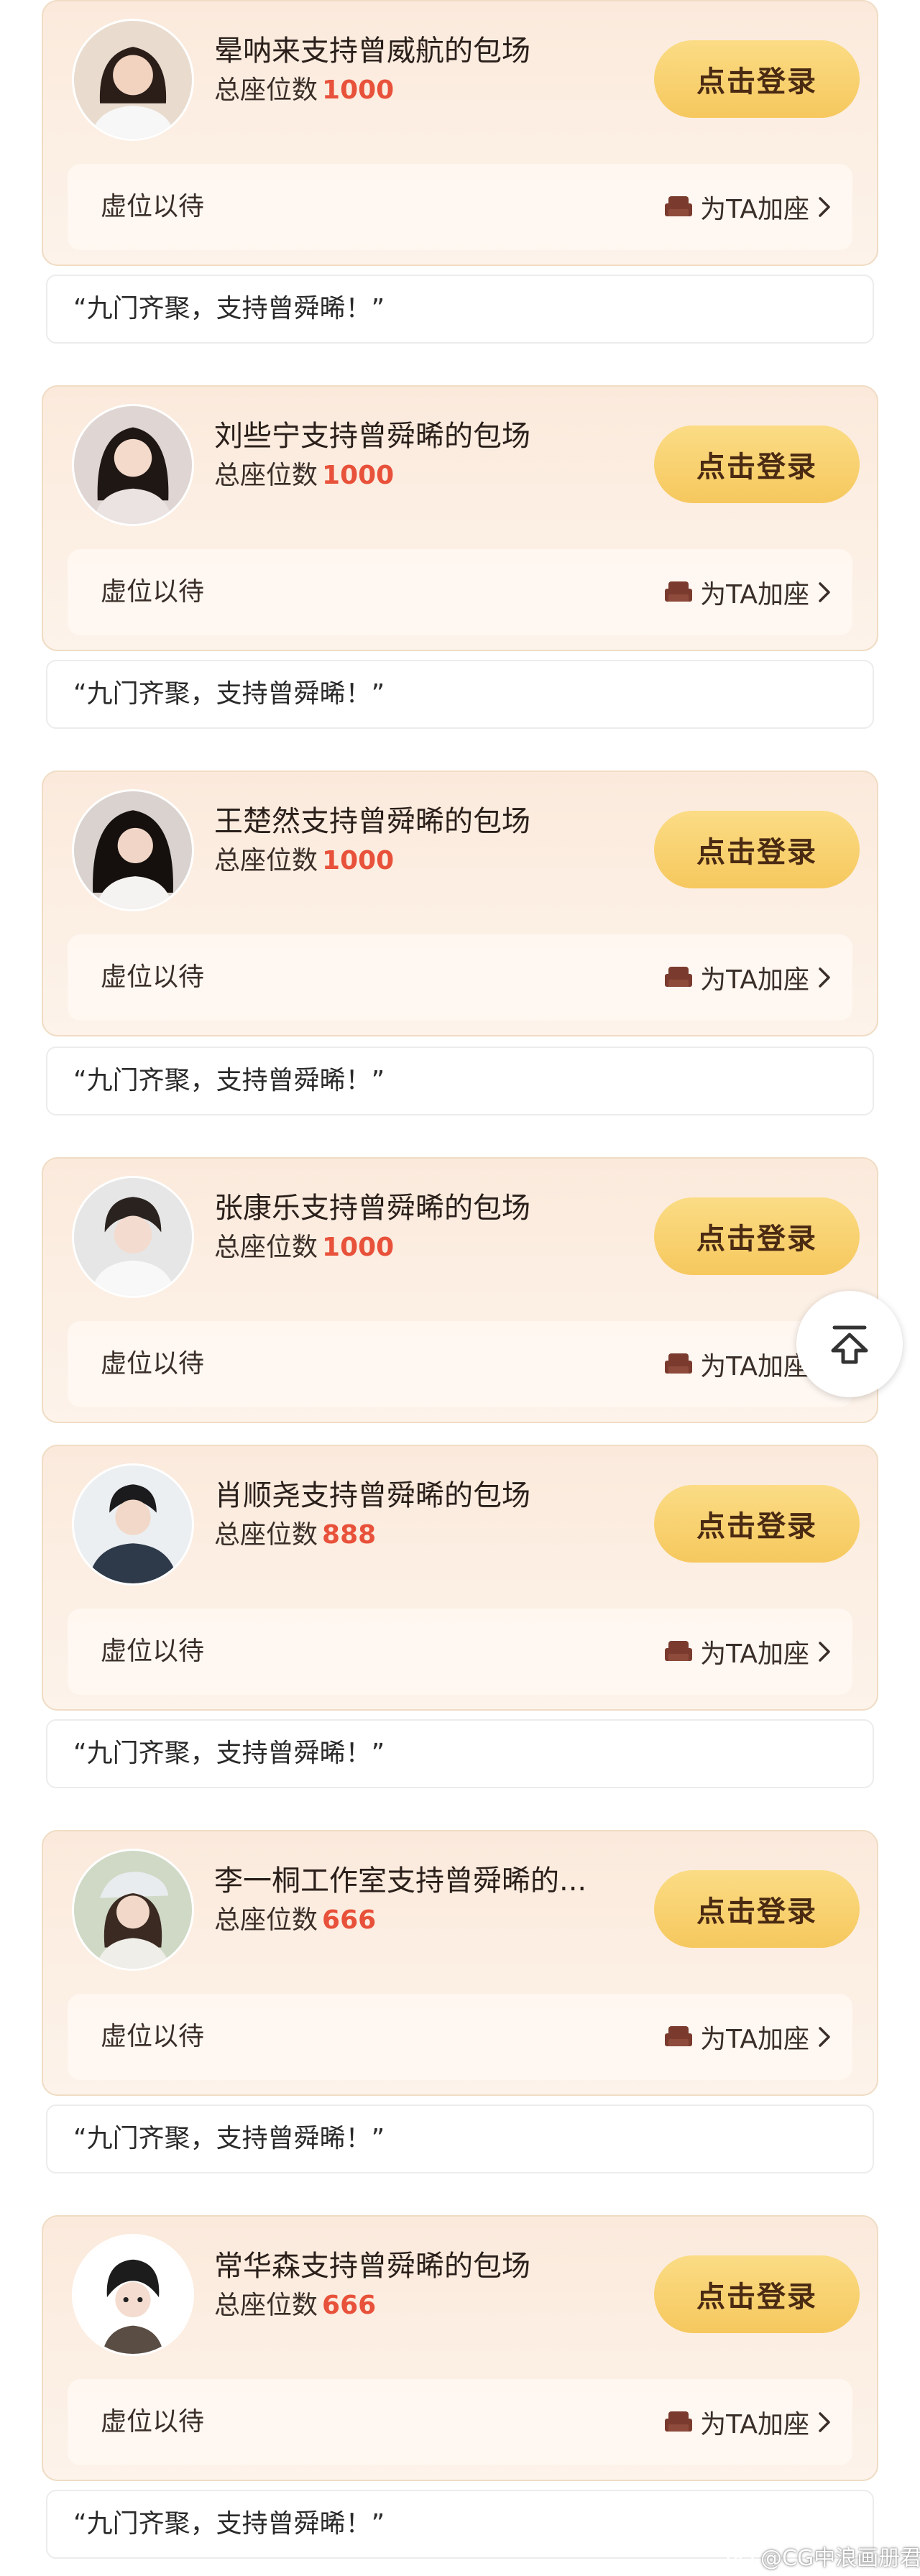  Describe the element at coordinates (460, 903) in the screenshot. I see `sponsor-card: 王楚然支持曾舜晞的包场 总座位数 1000 点击登录 虚位以待 为TA加座` at that location.